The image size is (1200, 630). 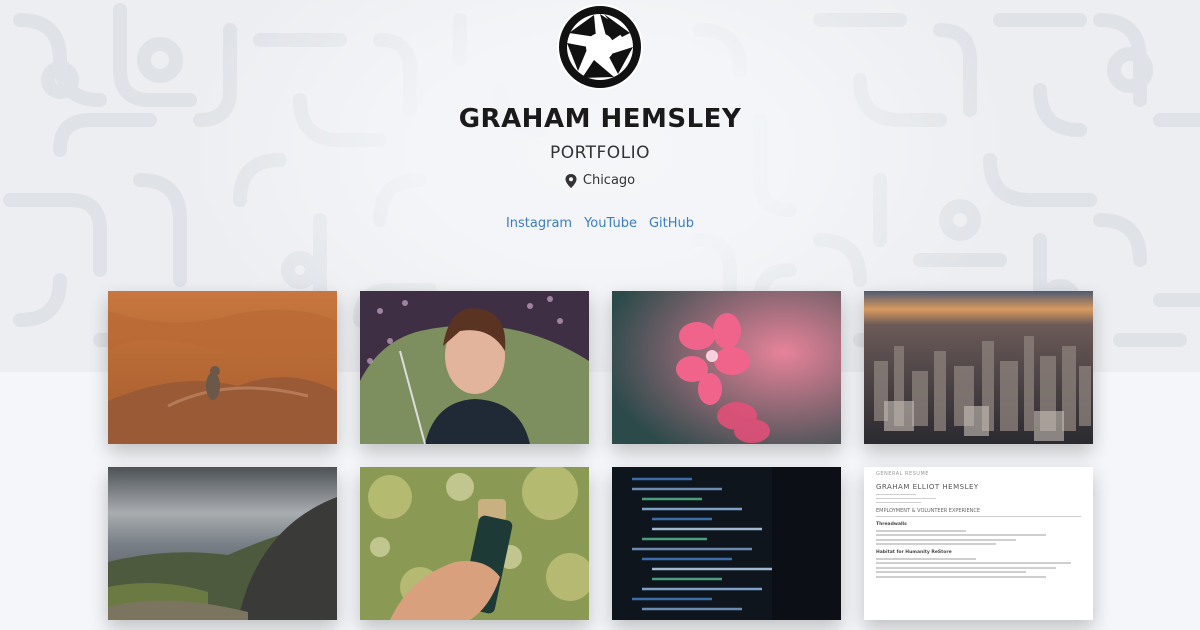 What do you see at coordinates (609, 180) in the screenshot?
I see `location-label: Chicago` at bounding box center [609, 180].